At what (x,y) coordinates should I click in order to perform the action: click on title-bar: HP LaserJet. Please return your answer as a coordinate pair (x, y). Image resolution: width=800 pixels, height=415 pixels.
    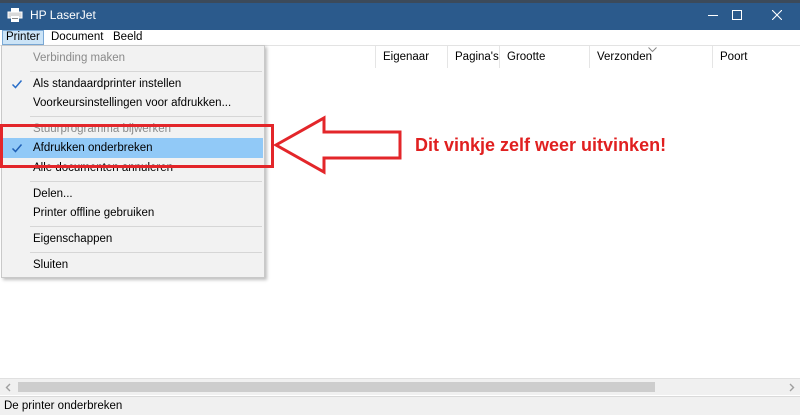
    Looking at the image, I should click on (400, 15).